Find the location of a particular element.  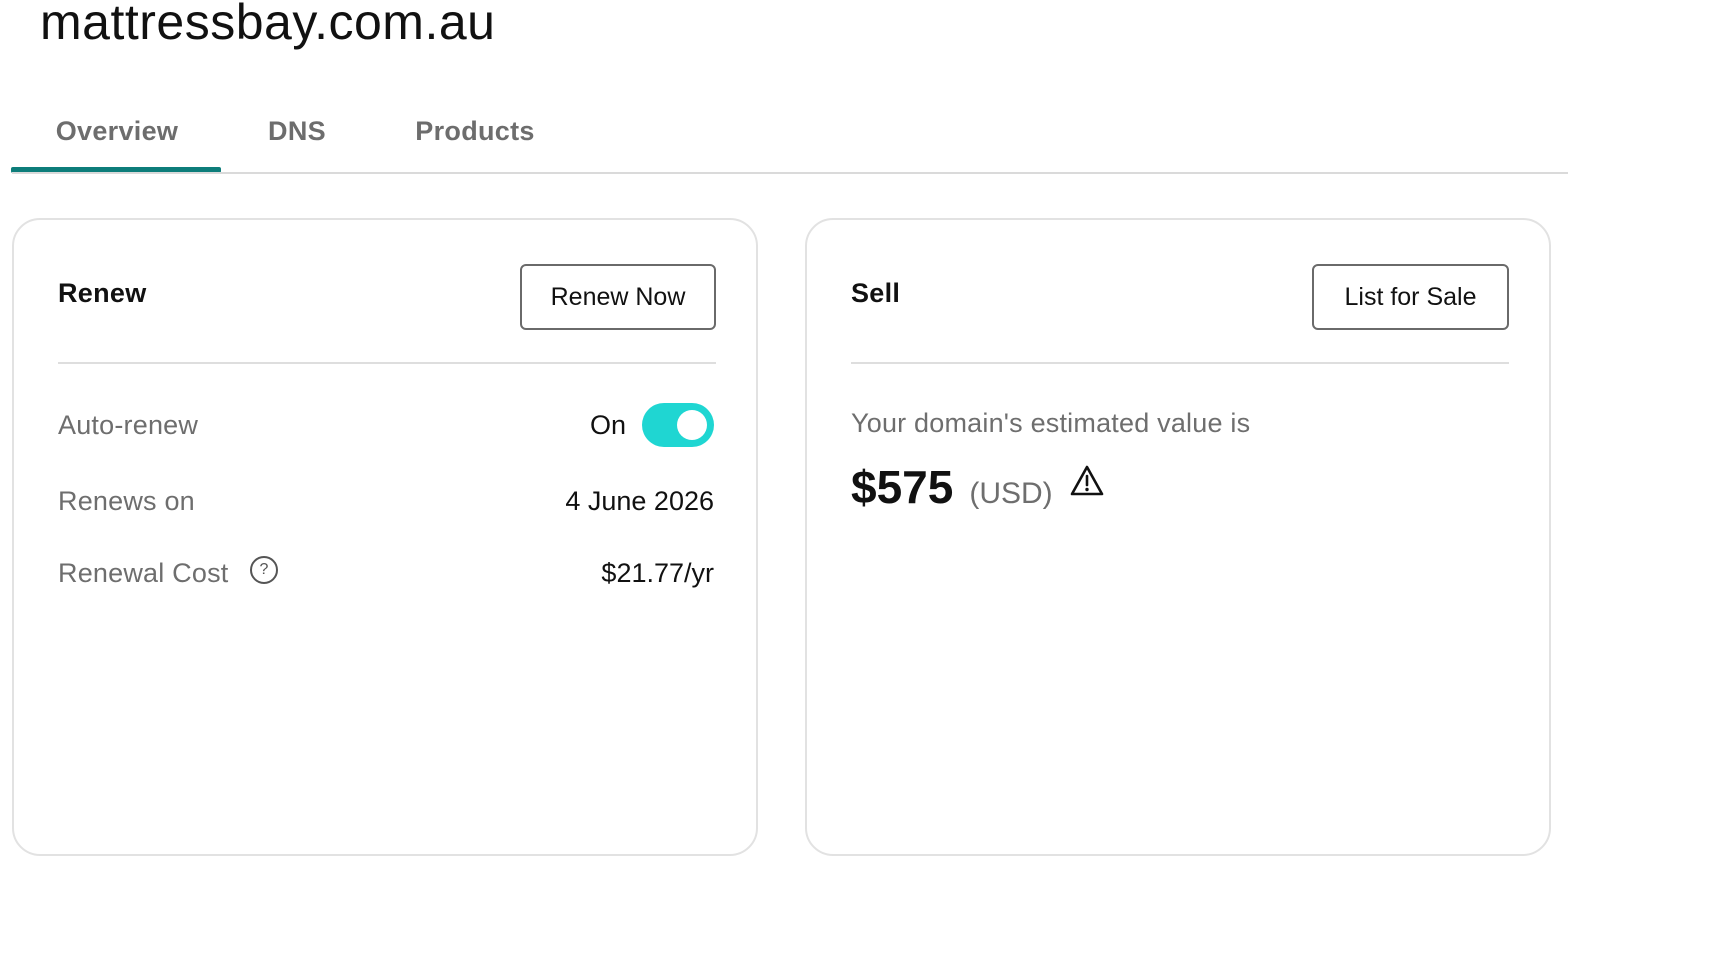

warning-triangle-icon is located at coordinates (1087, 481).